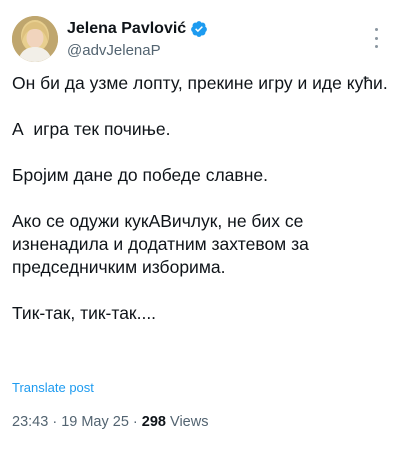 The width and height of the screenshot is (400, 449). Describe the element at coordinates (53, 387) in the screenshot. I see `translate-post-link: Translate post` at that location.